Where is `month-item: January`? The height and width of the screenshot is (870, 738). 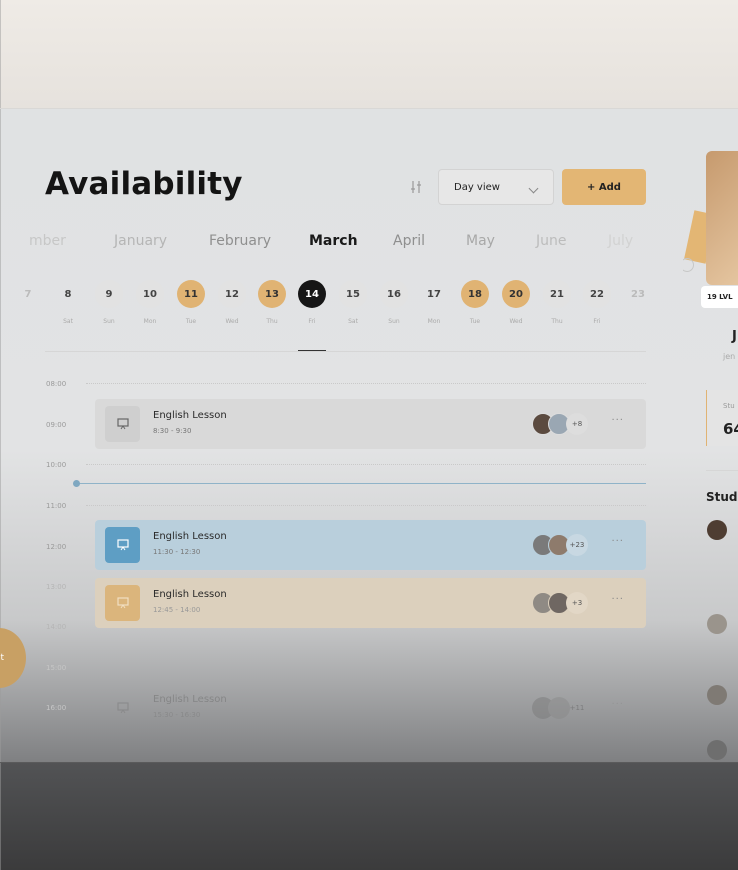 month-item: January is located at coordinates (140, 241).